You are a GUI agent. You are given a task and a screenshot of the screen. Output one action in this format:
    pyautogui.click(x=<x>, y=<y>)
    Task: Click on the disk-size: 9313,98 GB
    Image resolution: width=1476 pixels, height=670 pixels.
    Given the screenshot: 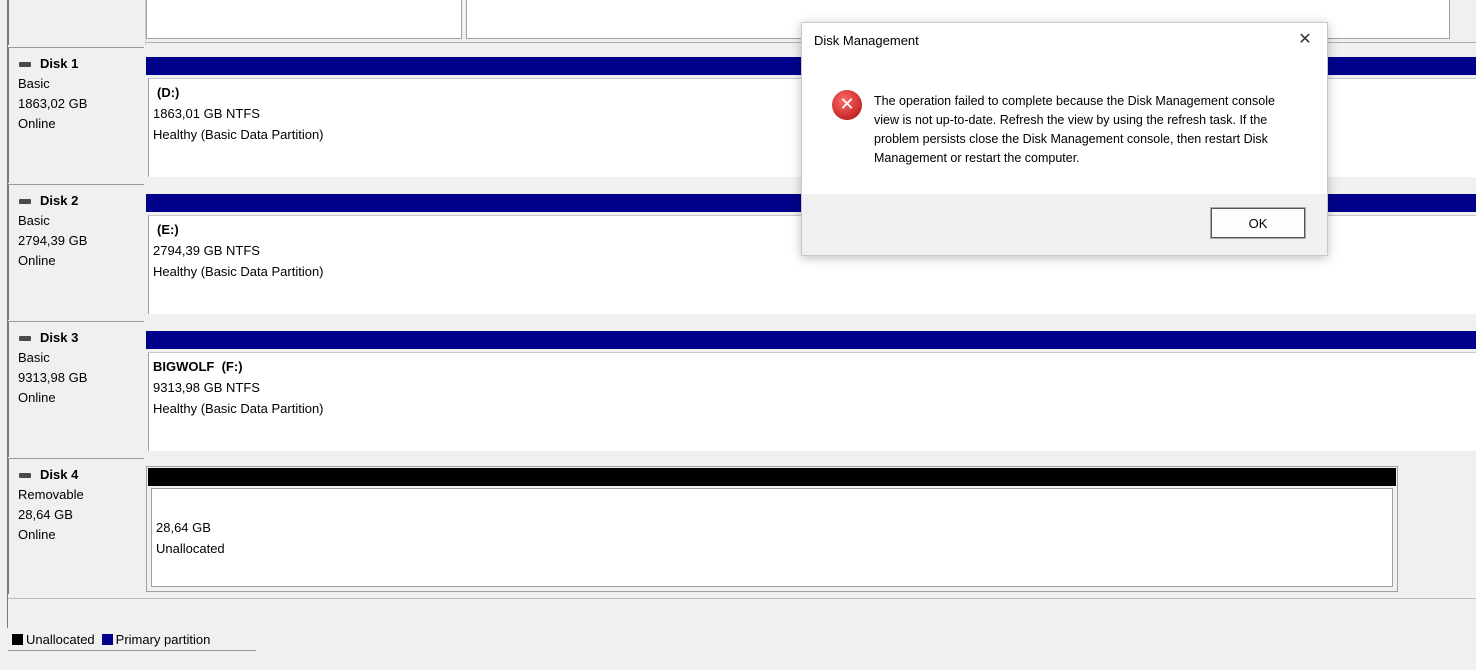 What is the action you would take?
    pyautogui.click(x=53, y=377)
    